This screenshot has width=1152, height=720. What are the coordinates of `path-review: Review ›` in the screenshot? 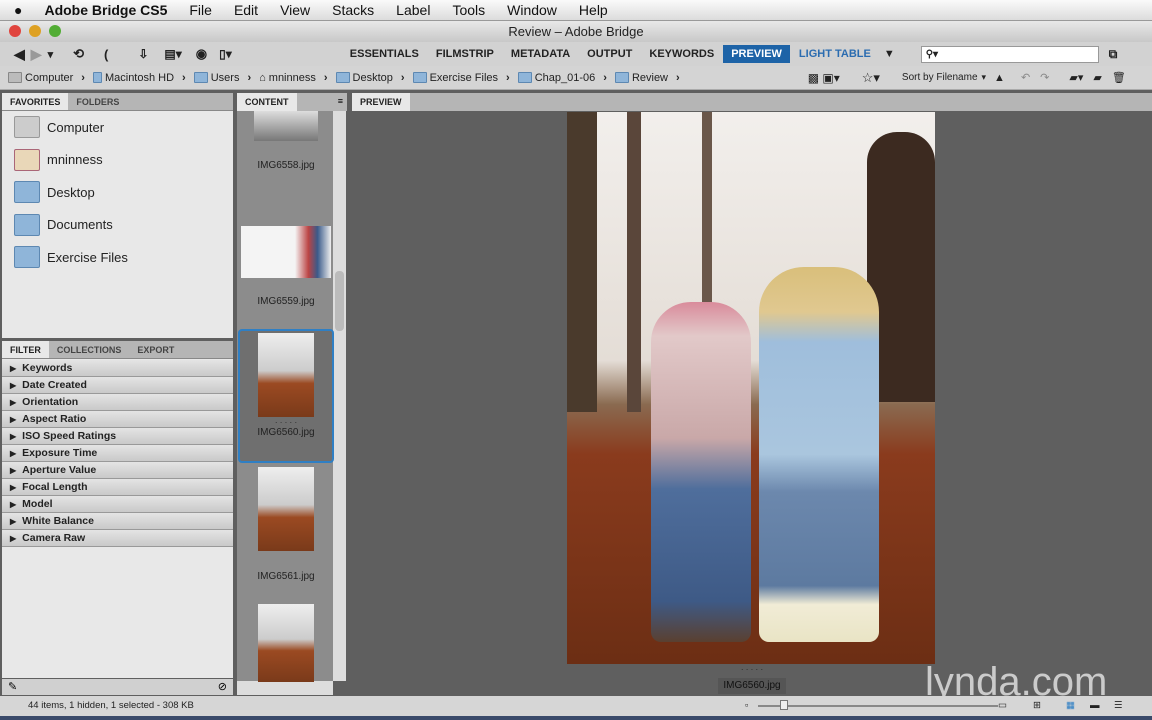 It's located at (647, 78).